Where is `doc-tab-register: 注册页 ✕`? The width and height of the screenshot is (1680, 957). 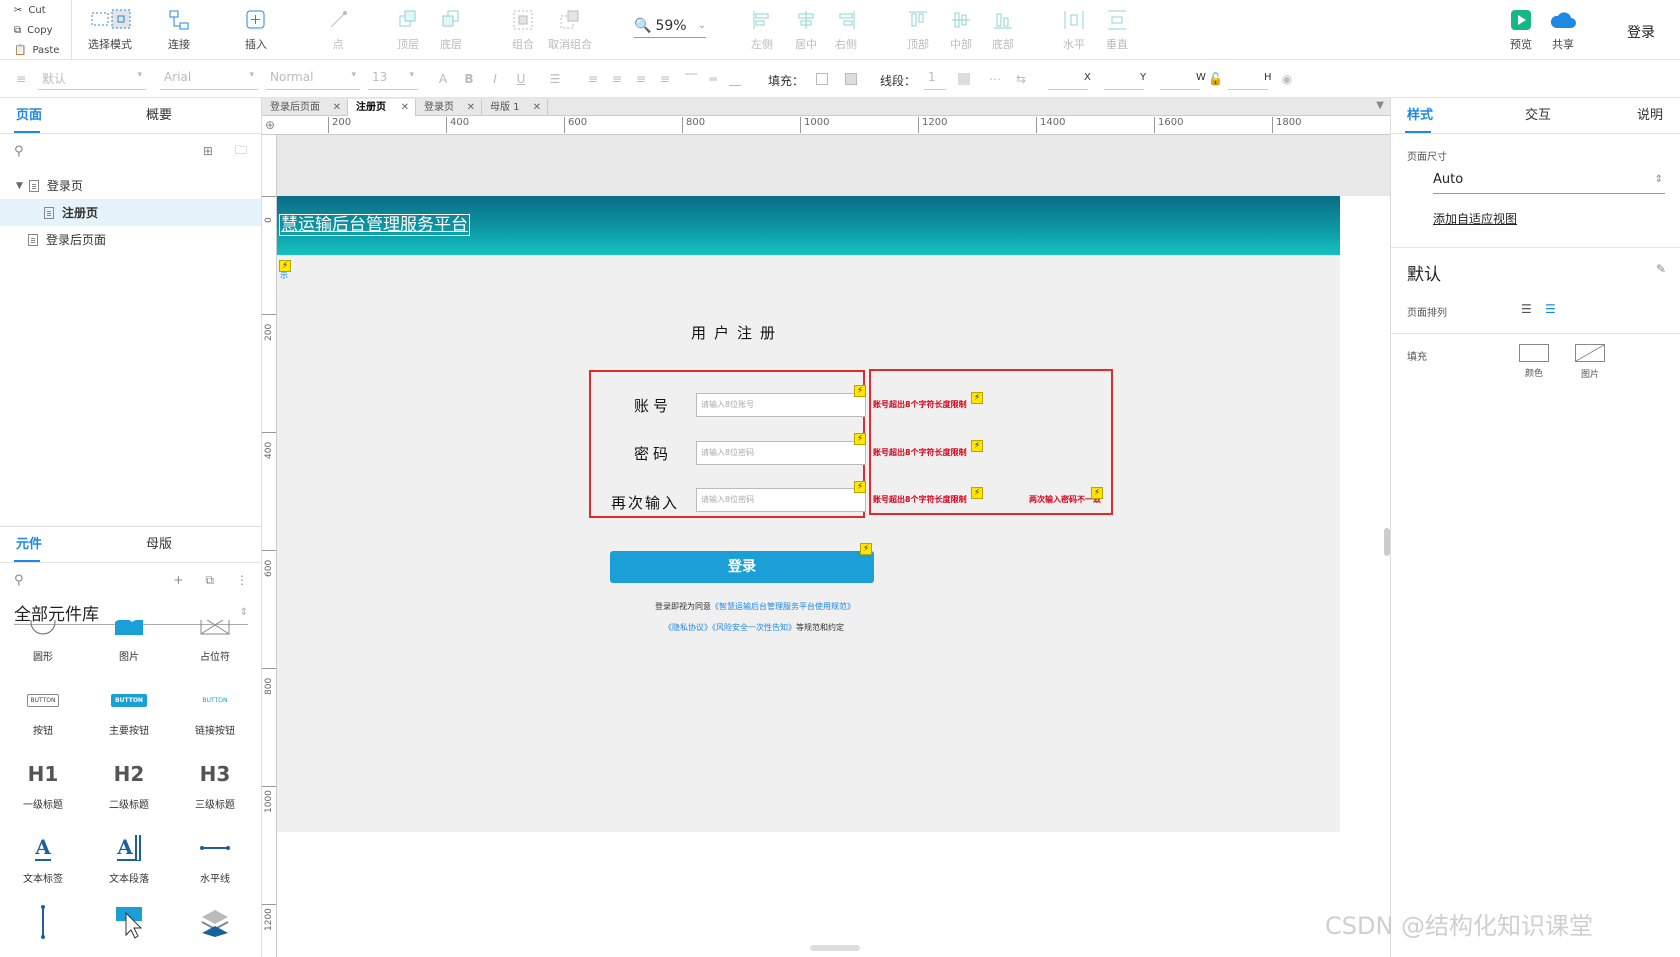 doc-tab-register: 注册页 ✕ is located at coordinates (382, 107).